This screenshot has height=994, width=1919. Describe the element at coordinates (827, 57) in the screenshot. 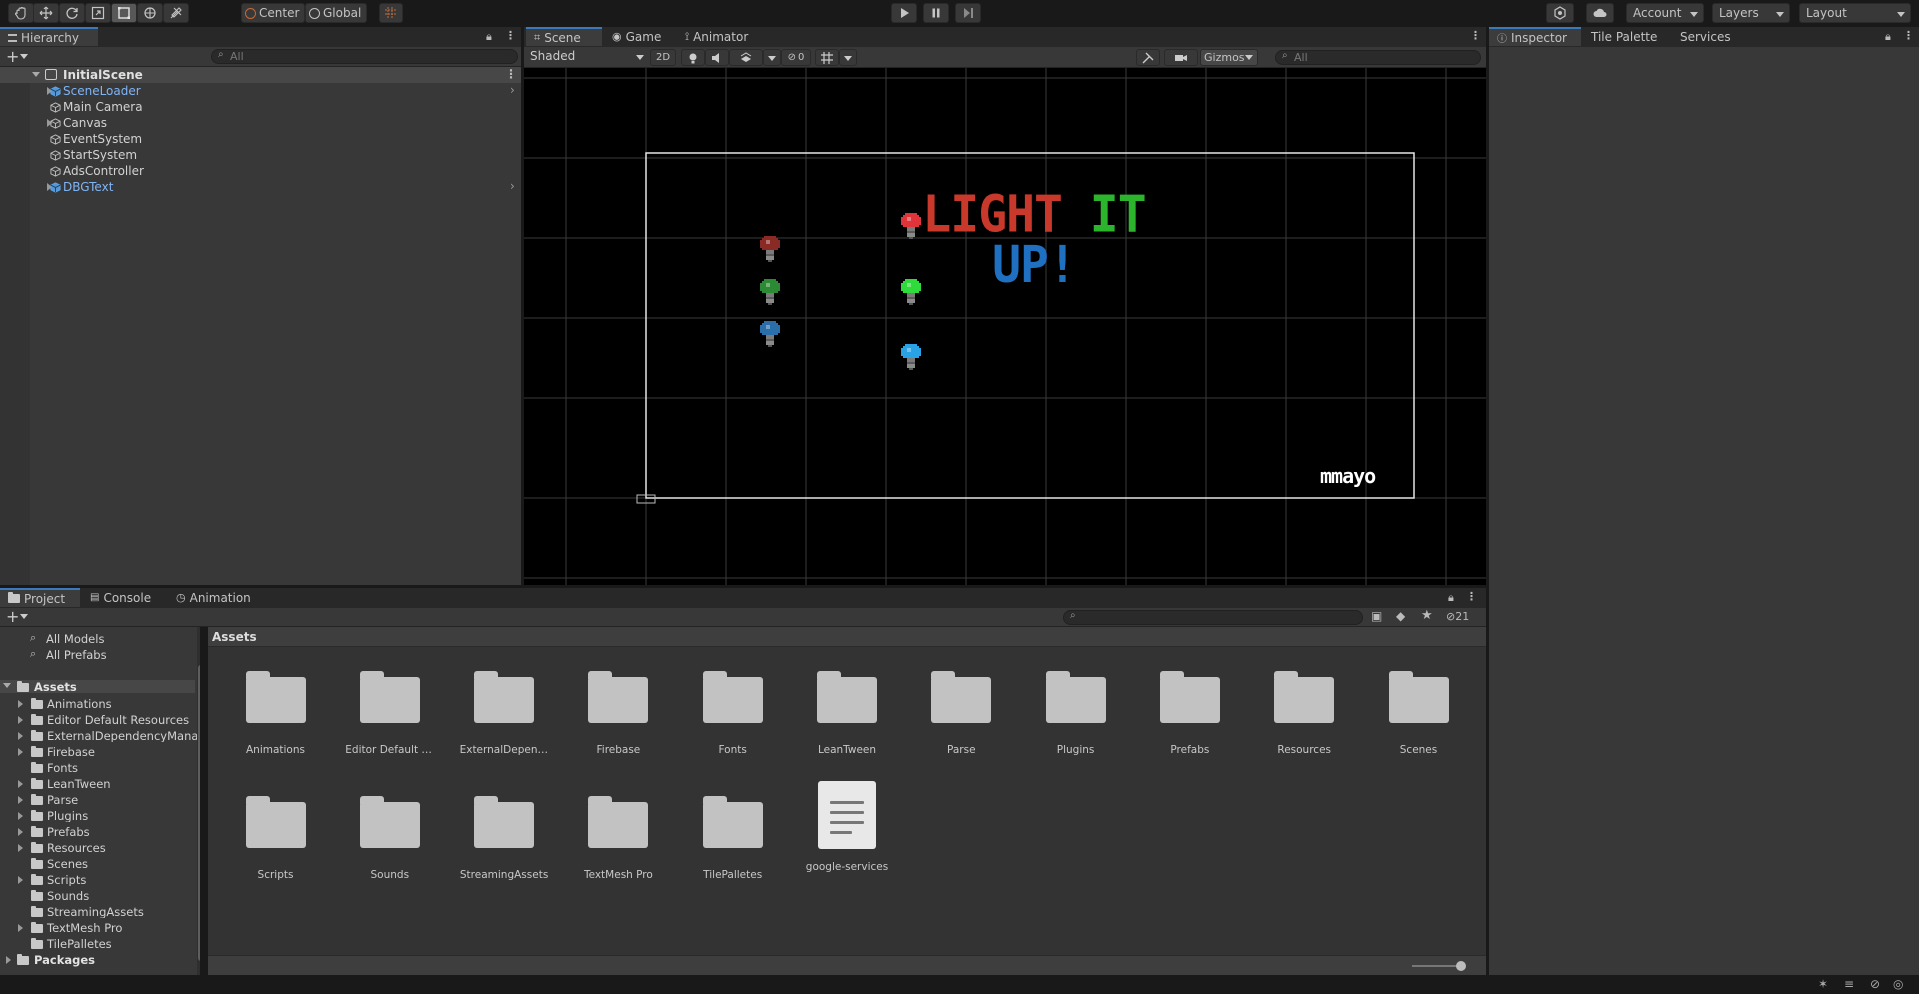

I see `grid-toggle-icon` at that location.